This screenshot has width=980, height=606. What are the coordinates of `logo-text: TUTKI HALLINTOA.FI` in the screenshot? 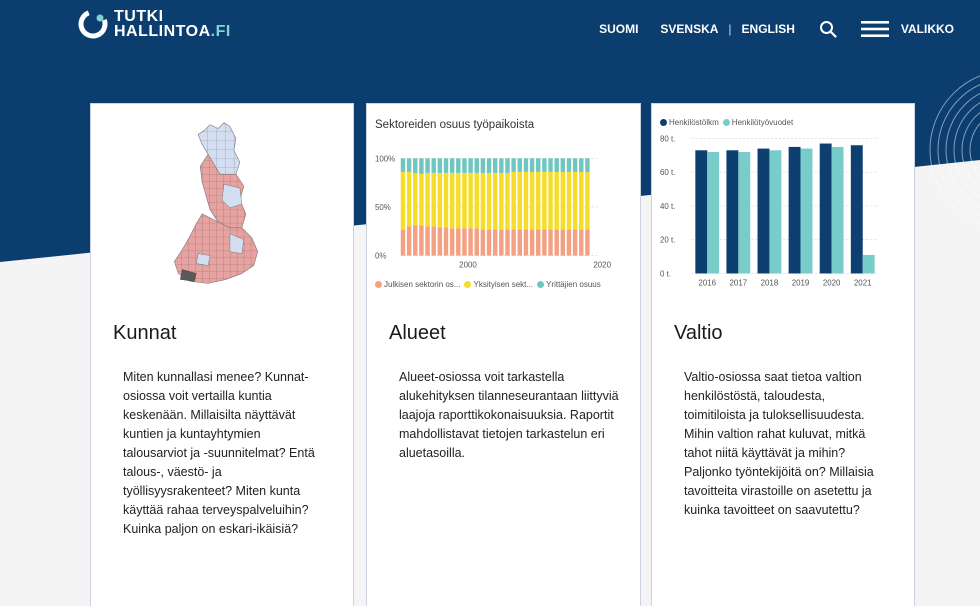 It's located at (172, 24).